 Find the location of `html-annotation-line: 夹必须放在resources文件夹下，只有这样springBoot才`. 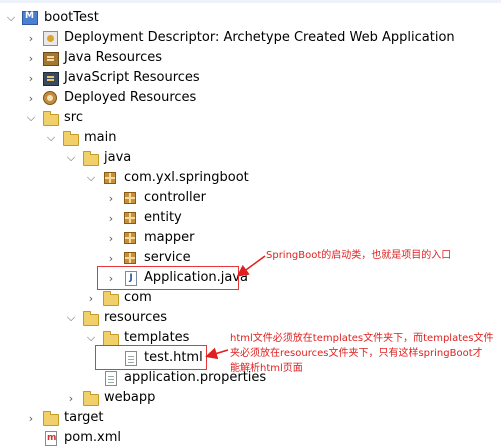

html-annotation-line: 夹必须放在resources文件夹下，只有这样springBoot才 is located at coordinates (356, 353).